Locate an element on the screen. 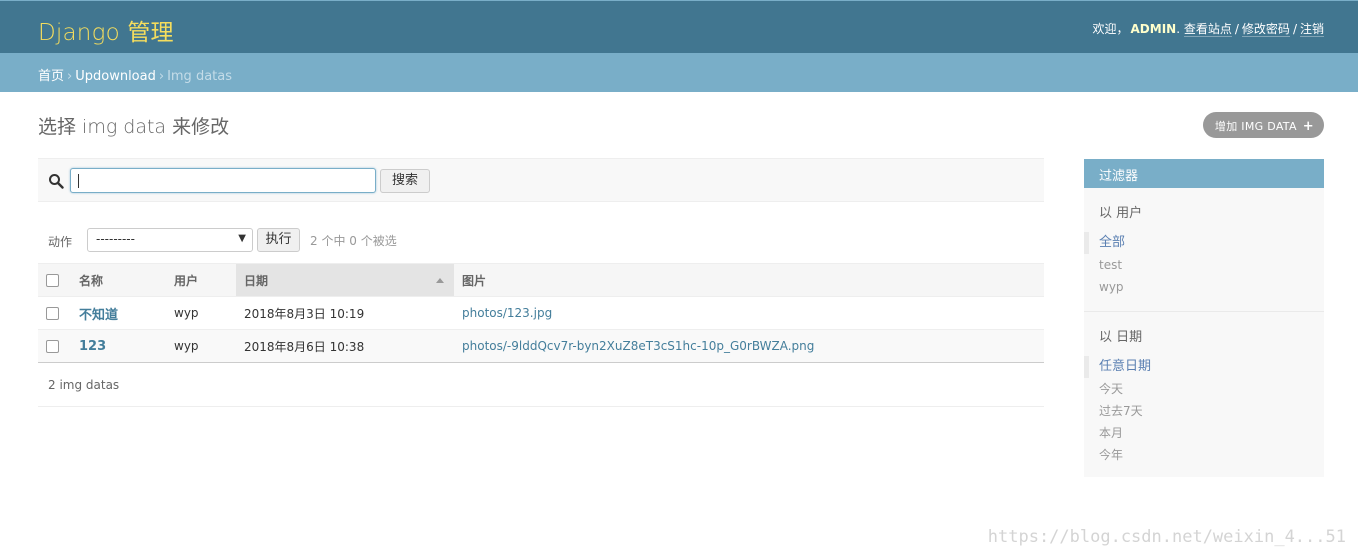  welcome-text: 欢迎， is located at coordinates (1110, 29).